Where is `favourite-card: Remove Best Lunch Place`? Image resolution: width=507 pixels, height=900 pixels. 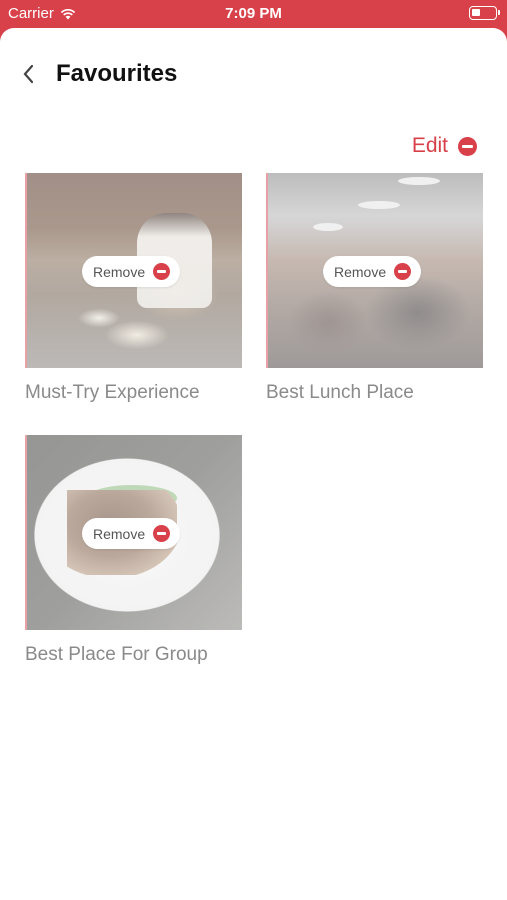 favourite-card: Remove Best Lunch Place is located at coordinates (374, 288).